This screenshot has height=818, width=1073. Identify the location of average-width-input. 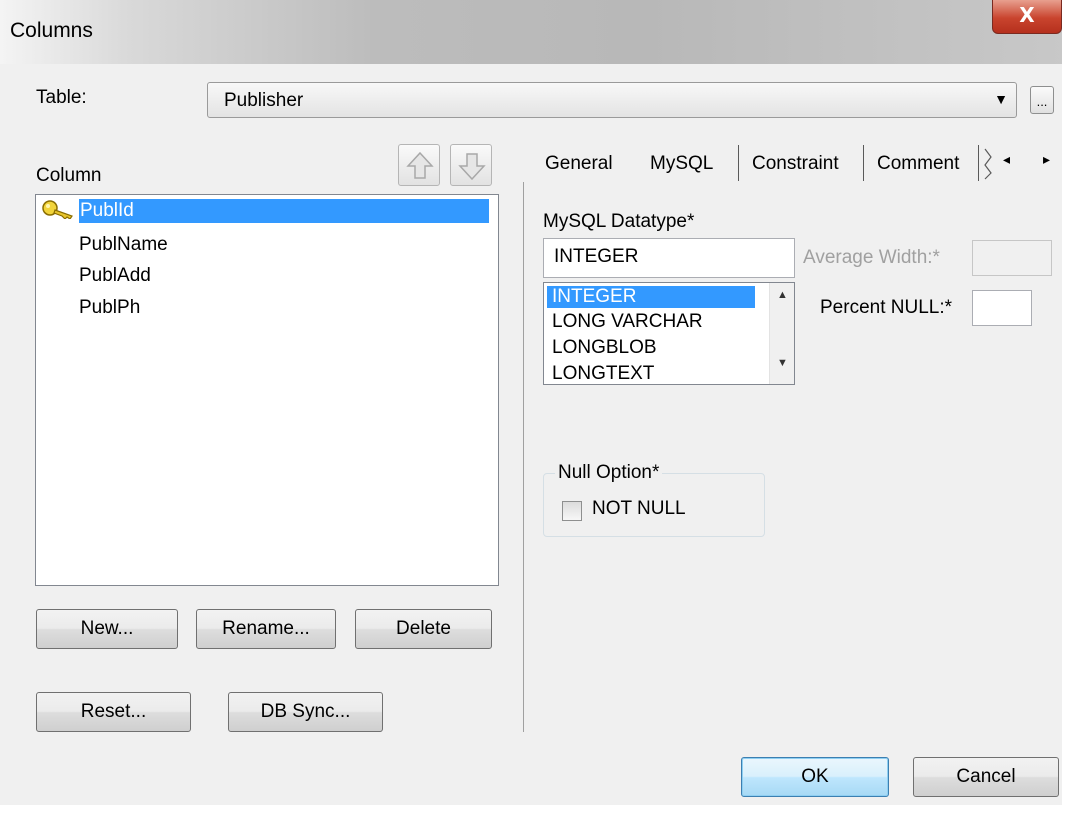
(1012, 258).